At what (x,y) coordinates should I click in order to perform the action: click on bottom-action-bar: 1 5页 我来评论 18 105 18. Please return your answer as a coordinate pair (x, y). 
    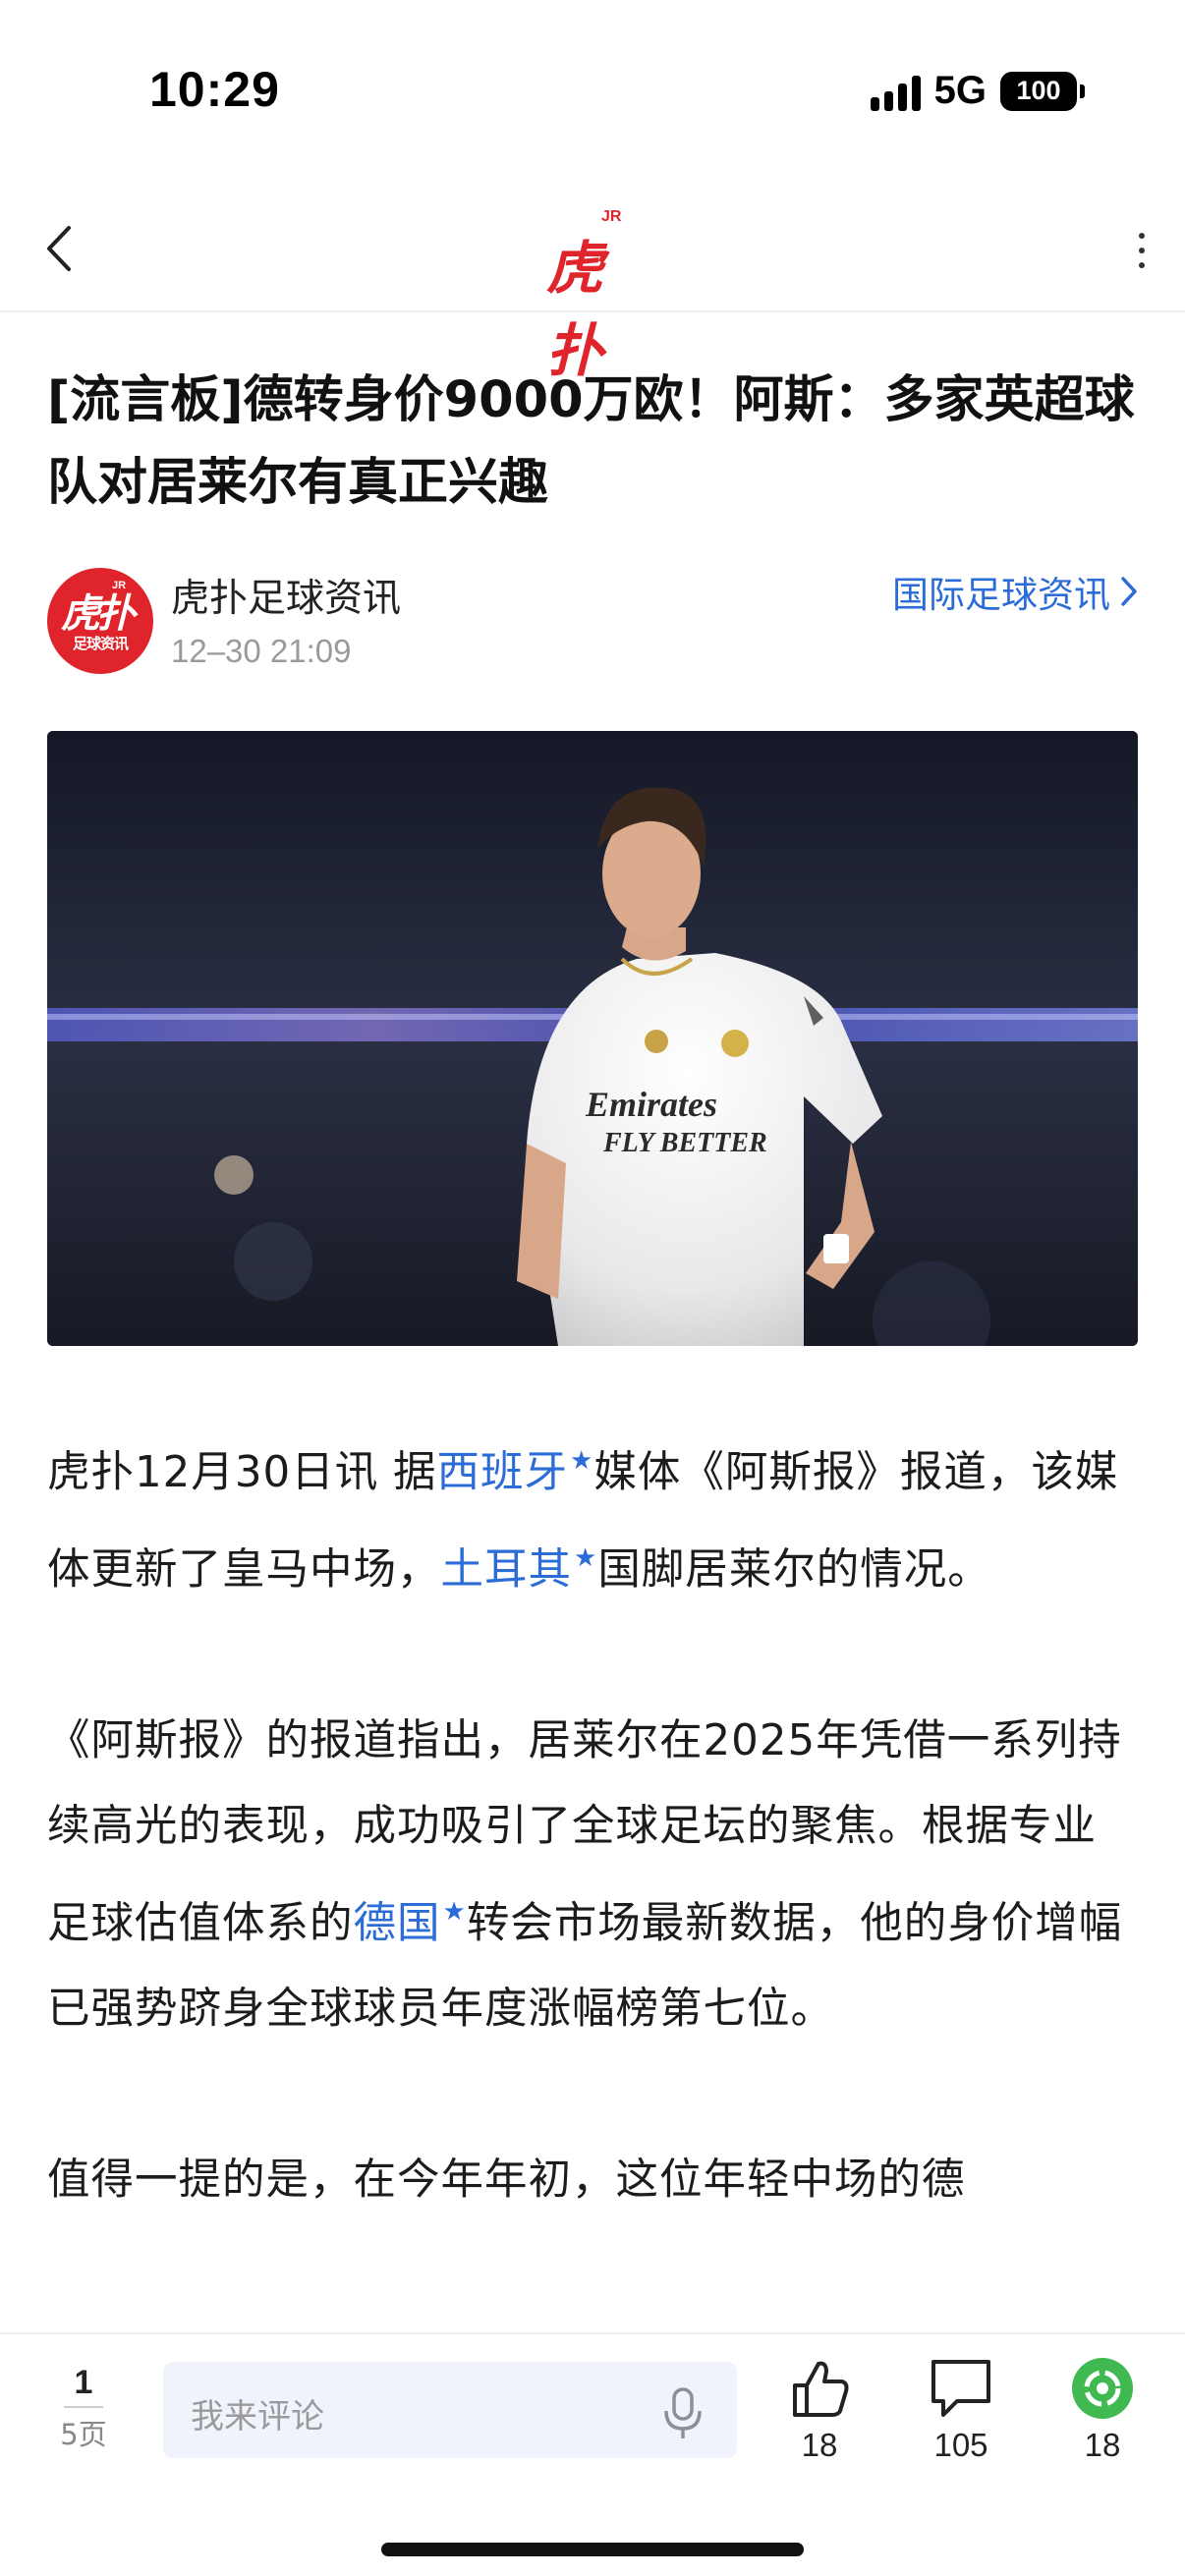
    Looking at the image, I should click on (592, 2454).